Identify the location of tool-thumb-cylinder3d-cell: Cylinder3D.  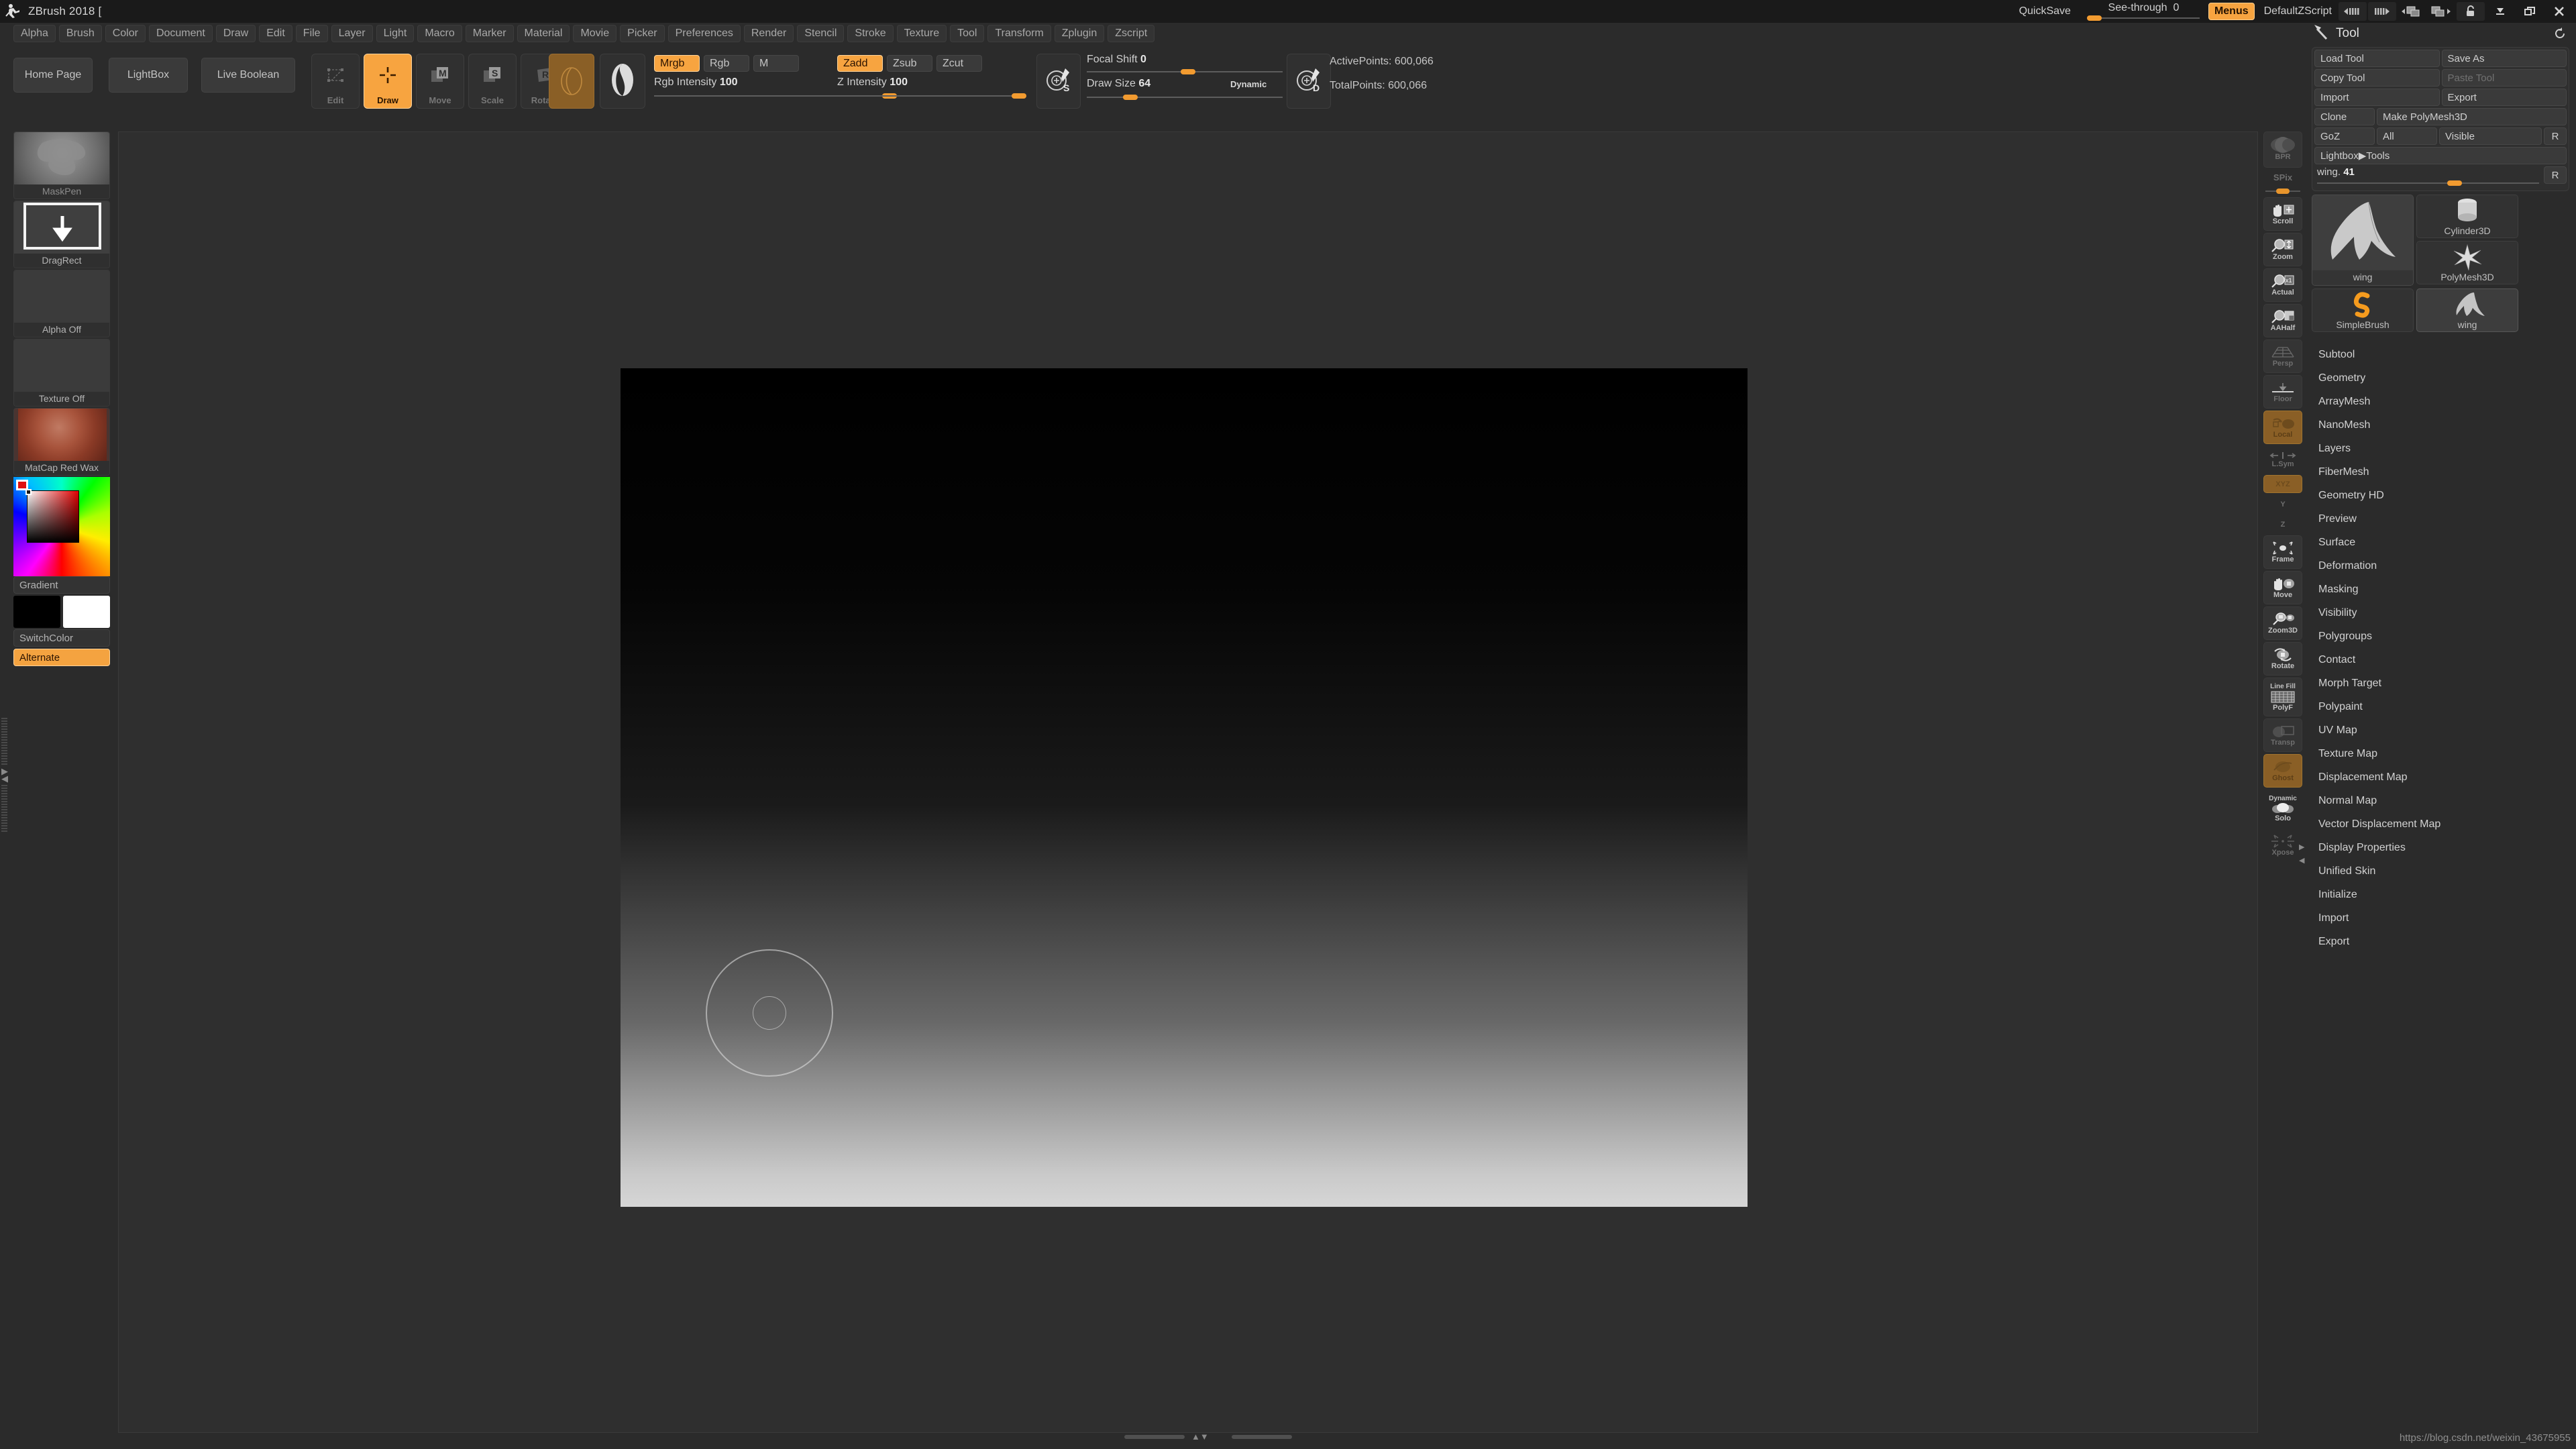
(2467, 216).